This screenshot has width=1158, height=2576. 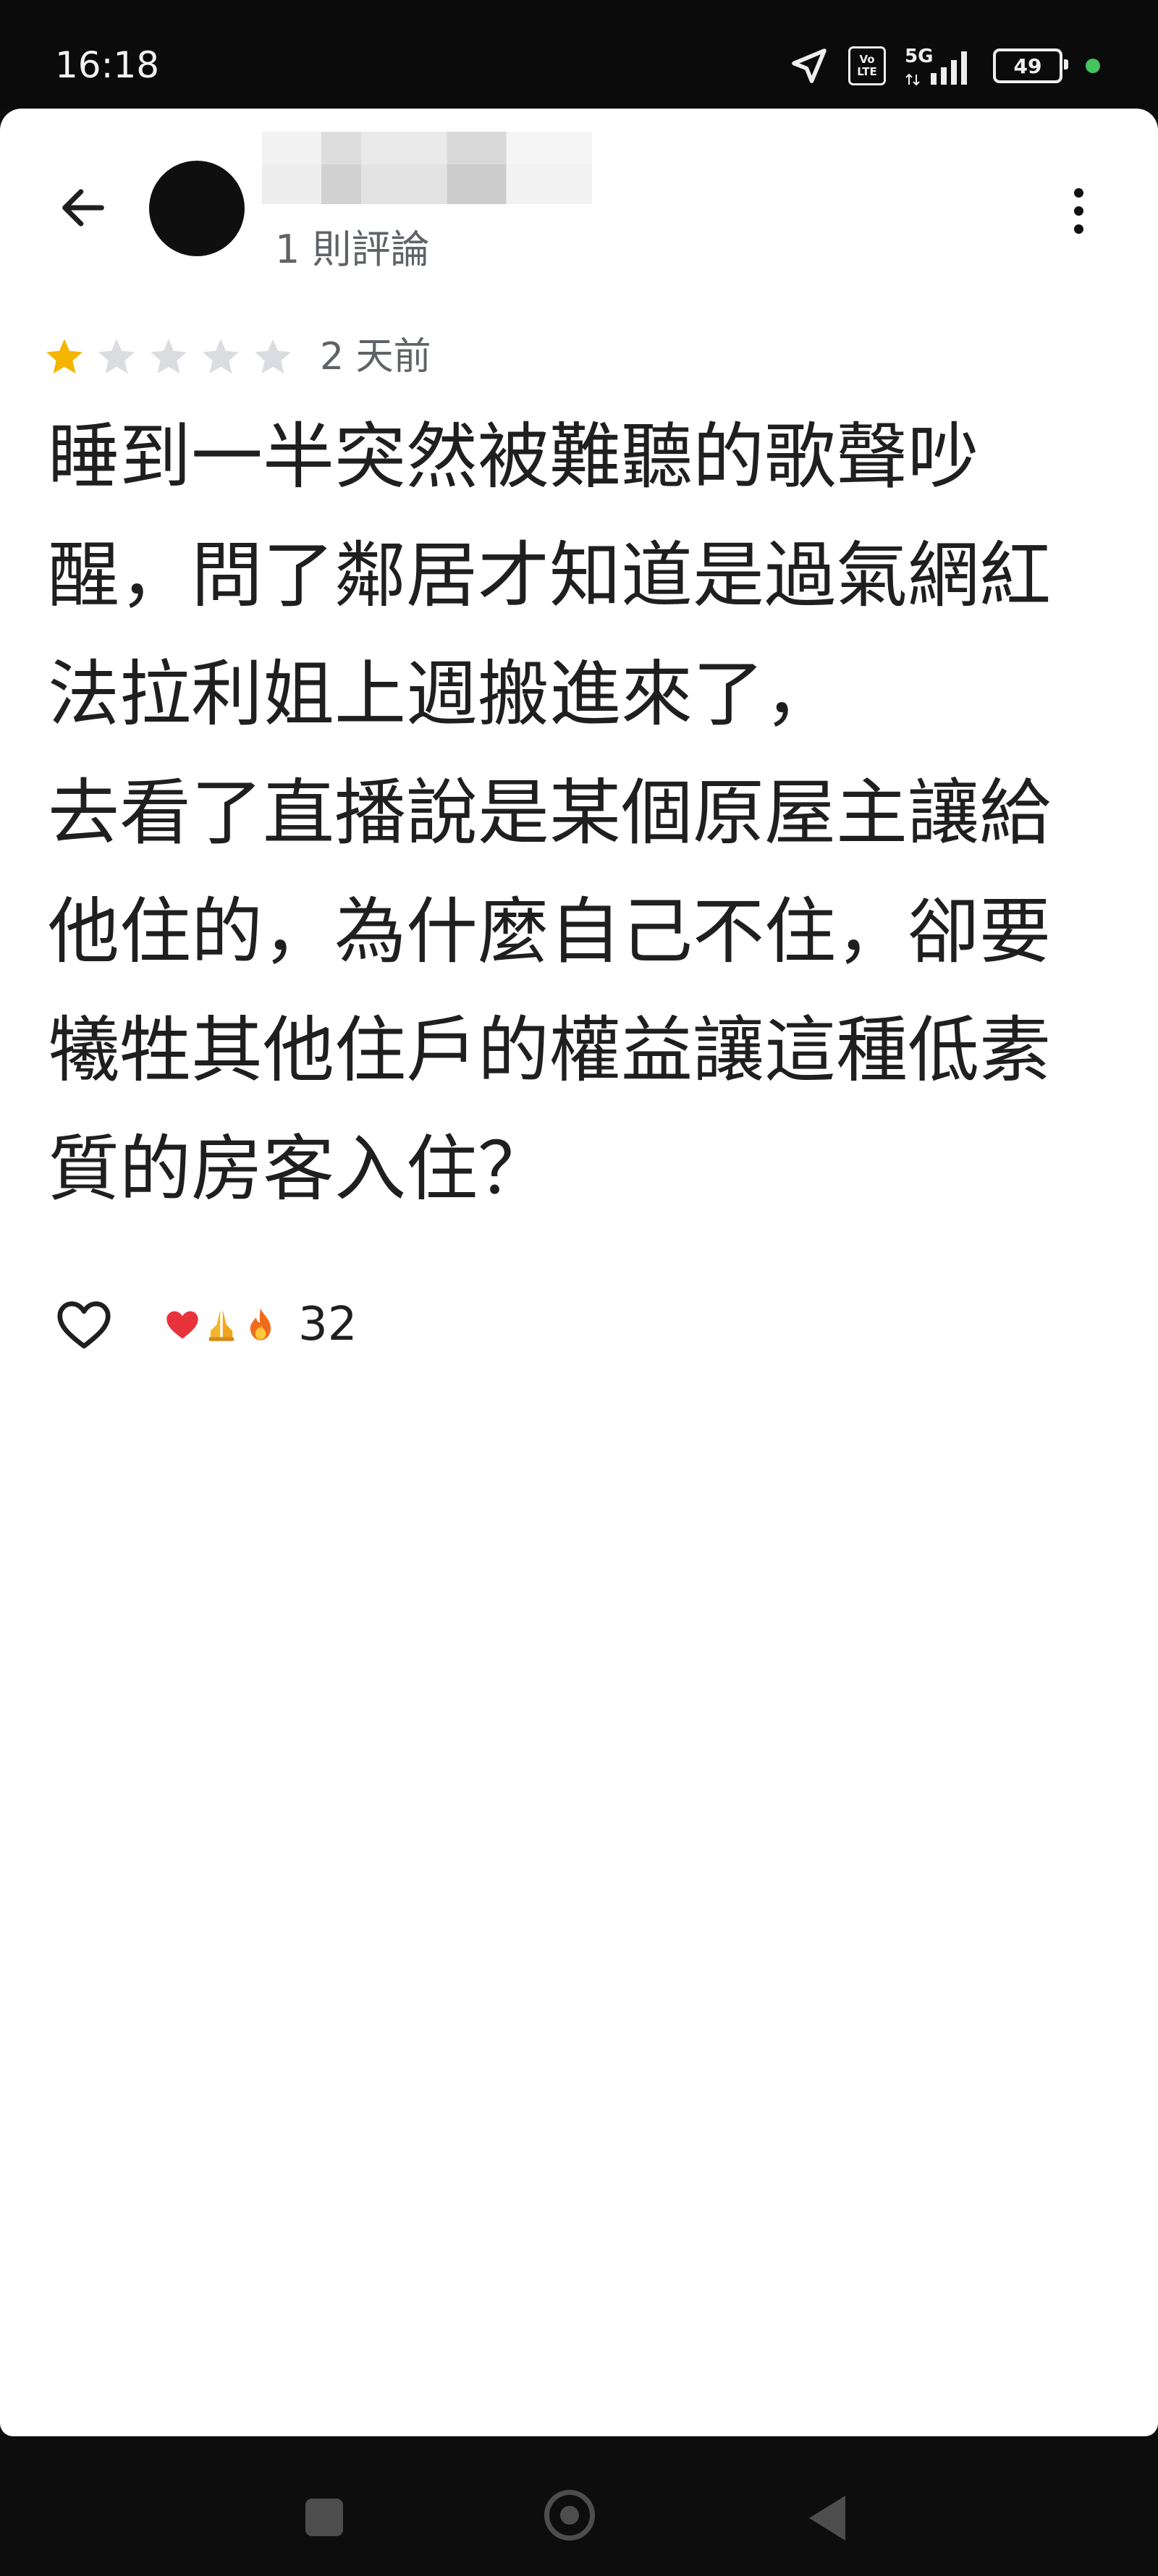 I want to click on location-arrow-icon, so click(x=809, y=65).